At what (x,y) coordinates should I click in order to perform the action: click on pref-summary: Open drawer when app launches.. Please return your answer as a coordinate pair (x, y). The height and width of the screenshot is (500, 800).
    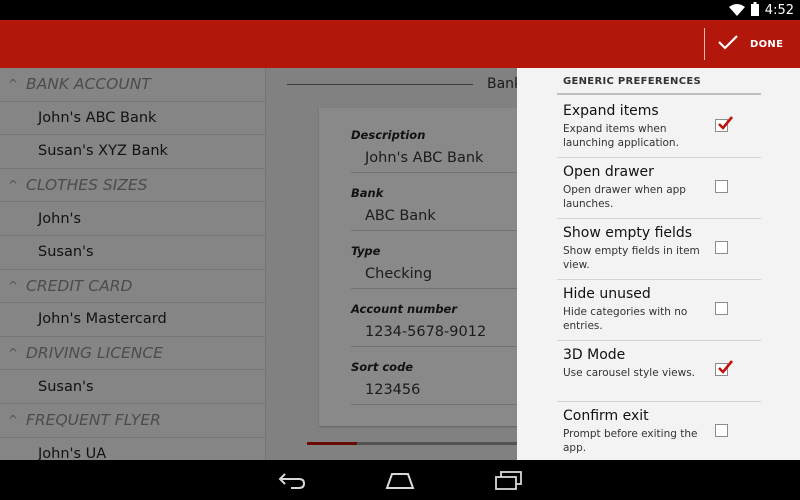
    Looking at the image, I should click on (624, 197).